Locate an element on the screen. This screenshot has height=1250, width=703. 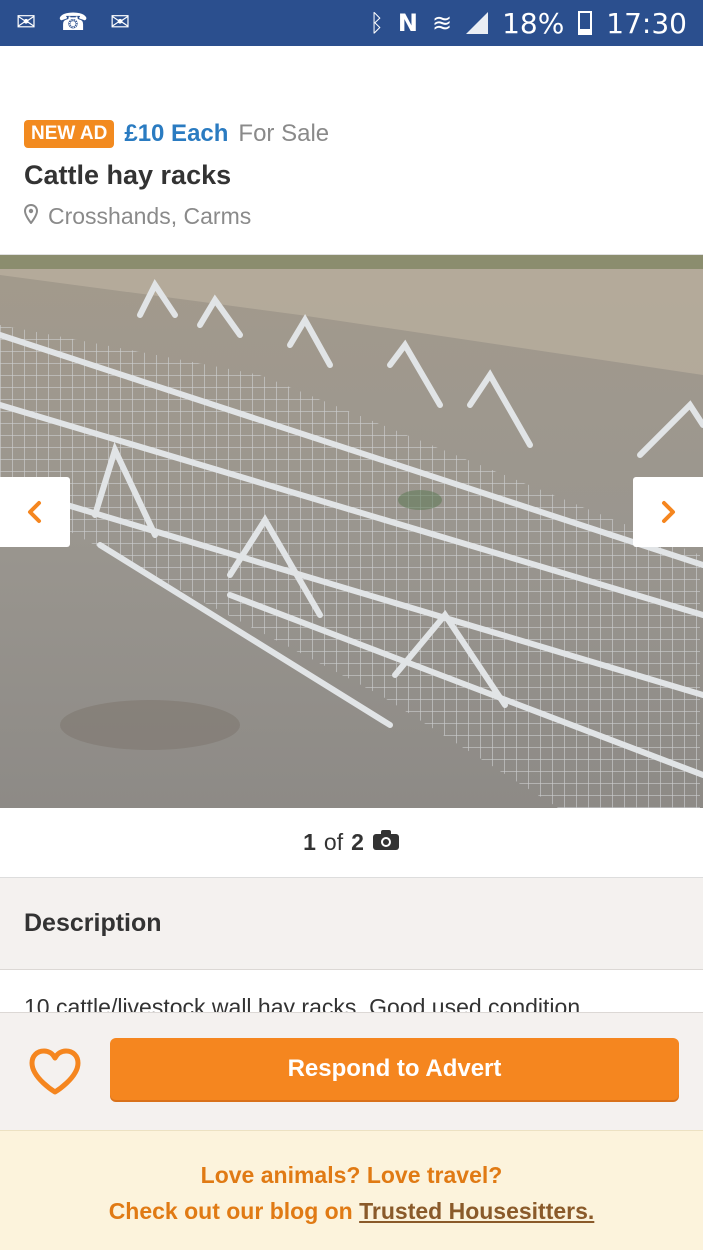
promo-line1: Love animals? Love travel? is located at coordinates (351, 1175).